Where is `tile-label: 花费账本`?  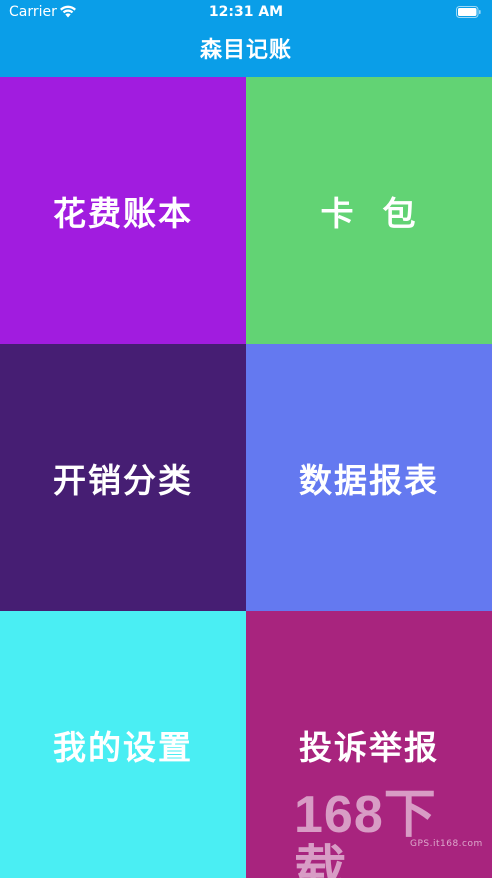
tile-label: 花费账本 is located at coordinates (123, 213).